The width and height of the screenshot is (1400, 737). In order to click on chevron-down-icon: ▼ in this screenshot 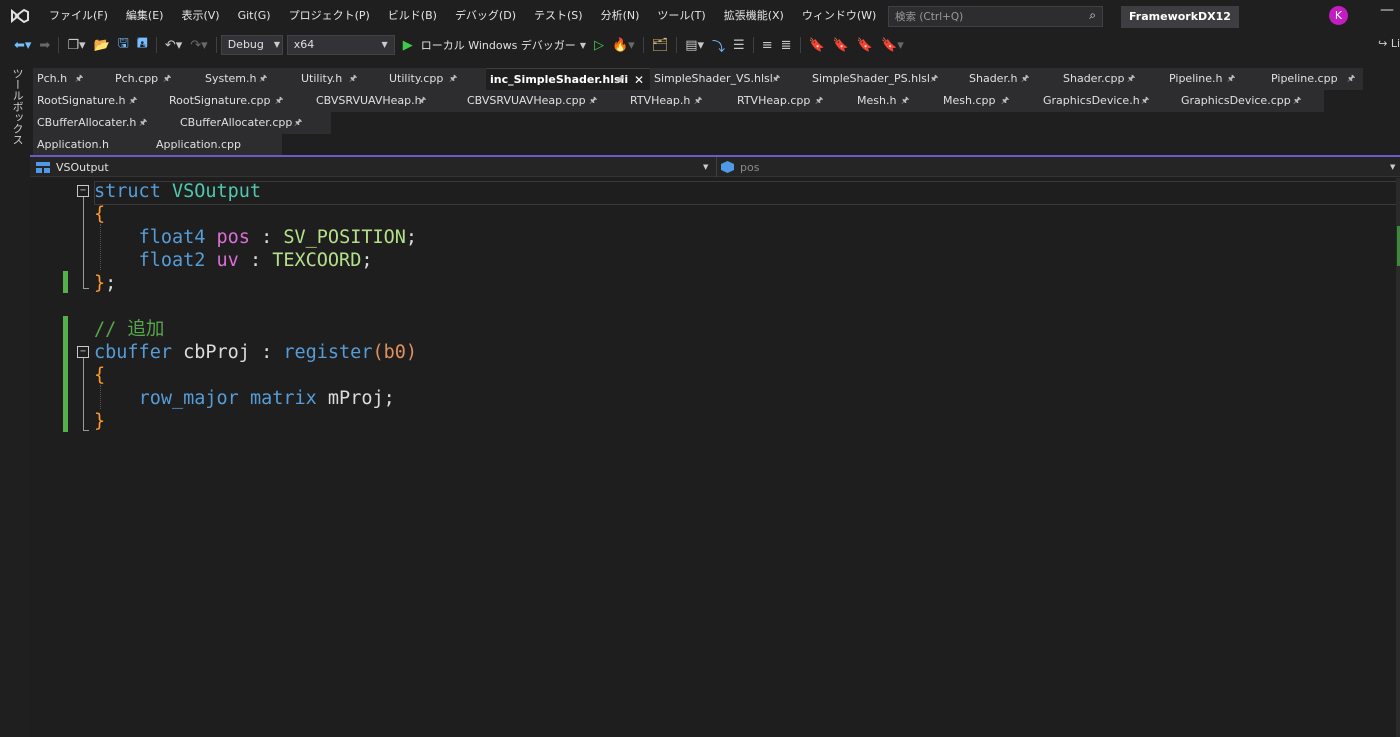, I will do `click(583, 45)`.